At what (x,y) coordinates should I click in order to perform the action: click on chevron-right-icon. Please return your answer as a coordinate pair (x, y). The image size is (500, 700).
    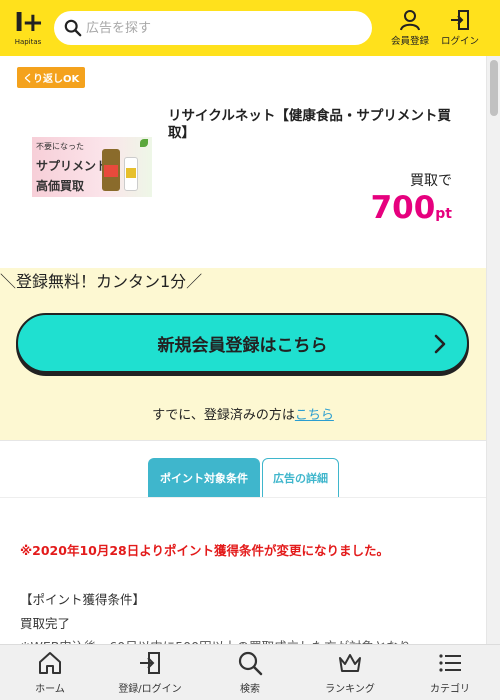
    Looking at the image, I should click on (440, 344).